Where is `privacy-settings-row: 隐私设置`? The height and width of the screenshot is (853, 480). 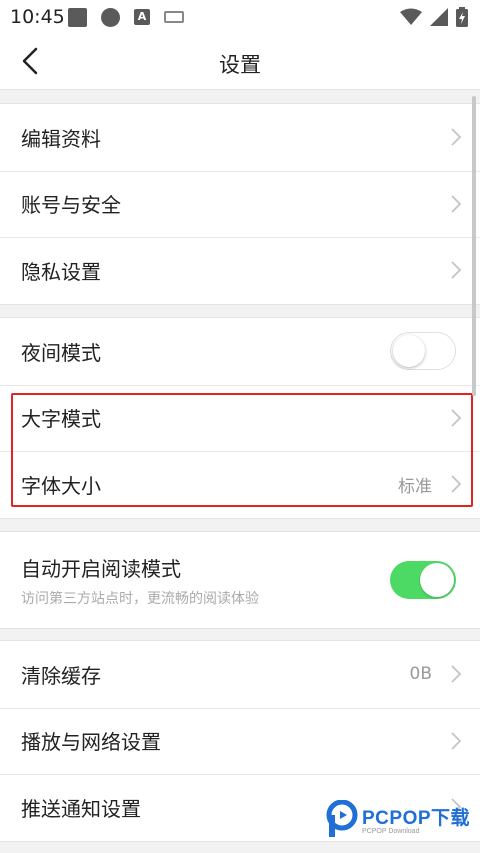 privacy-settings-row: 隐私设置 is located at coordinates (240, 270).